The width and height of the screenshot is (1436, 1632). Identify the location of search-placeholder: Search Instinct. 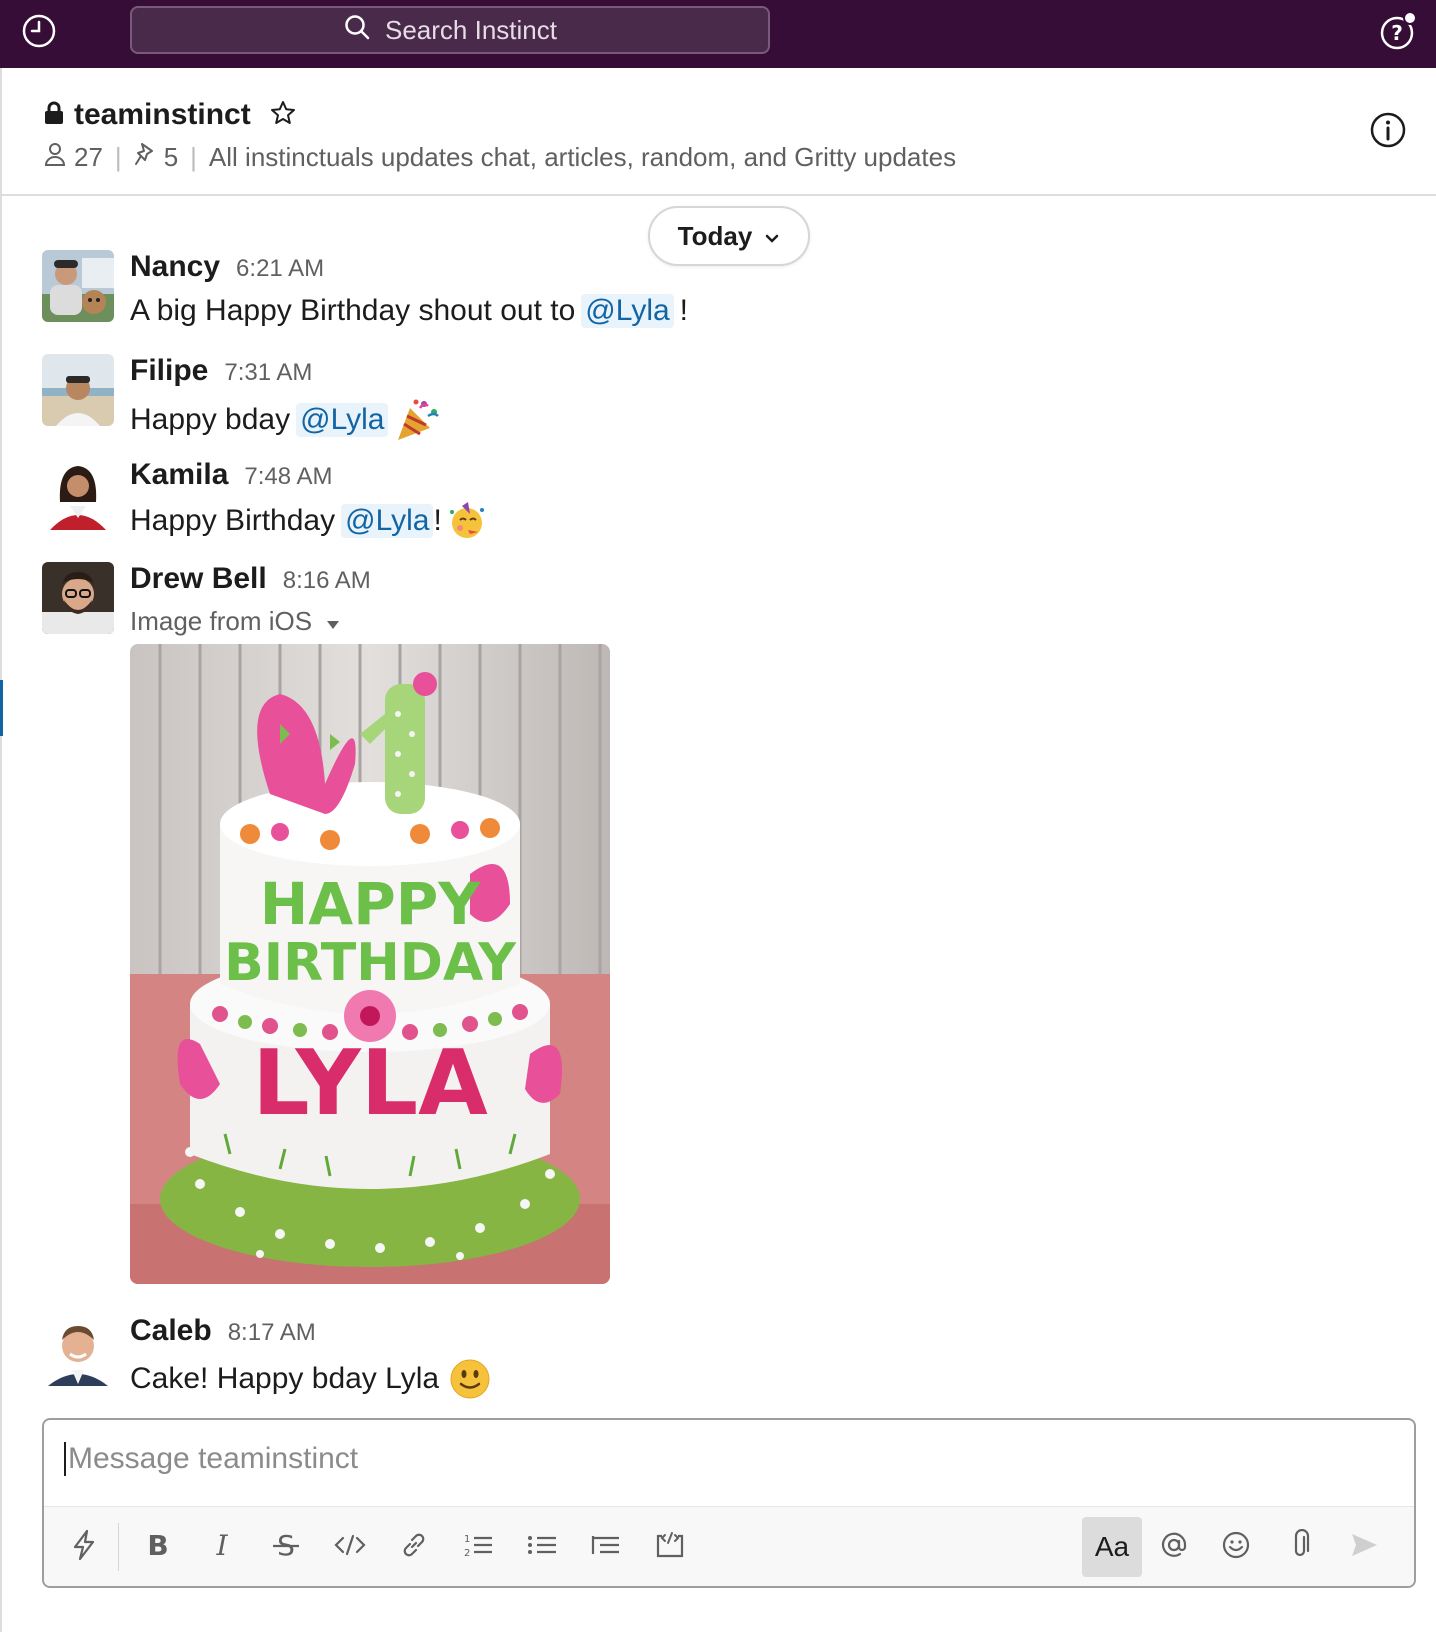
(471, 29).